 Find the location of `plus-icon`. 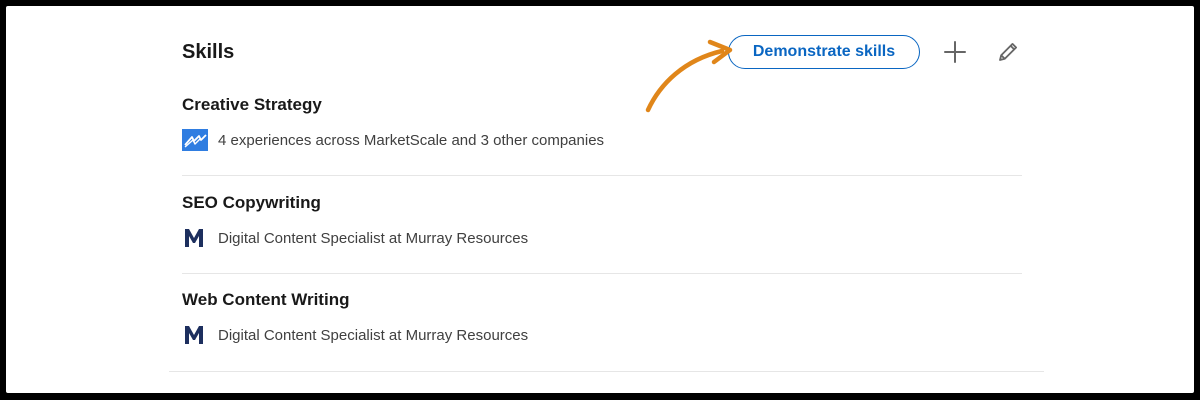

plus-icon is located at coordinates (955, 52).